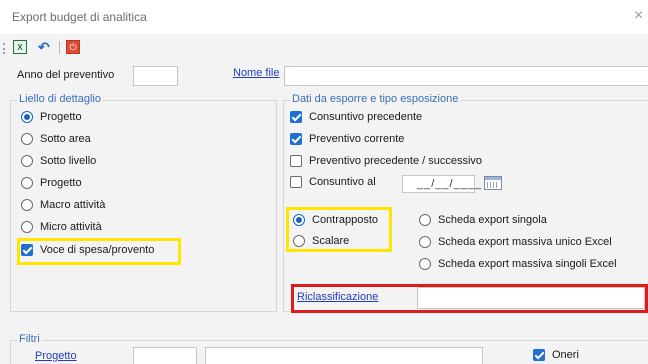 The width and height of the screenshot is (648, 364). I want to click on excel-export-icon: X, so click(20, 47).